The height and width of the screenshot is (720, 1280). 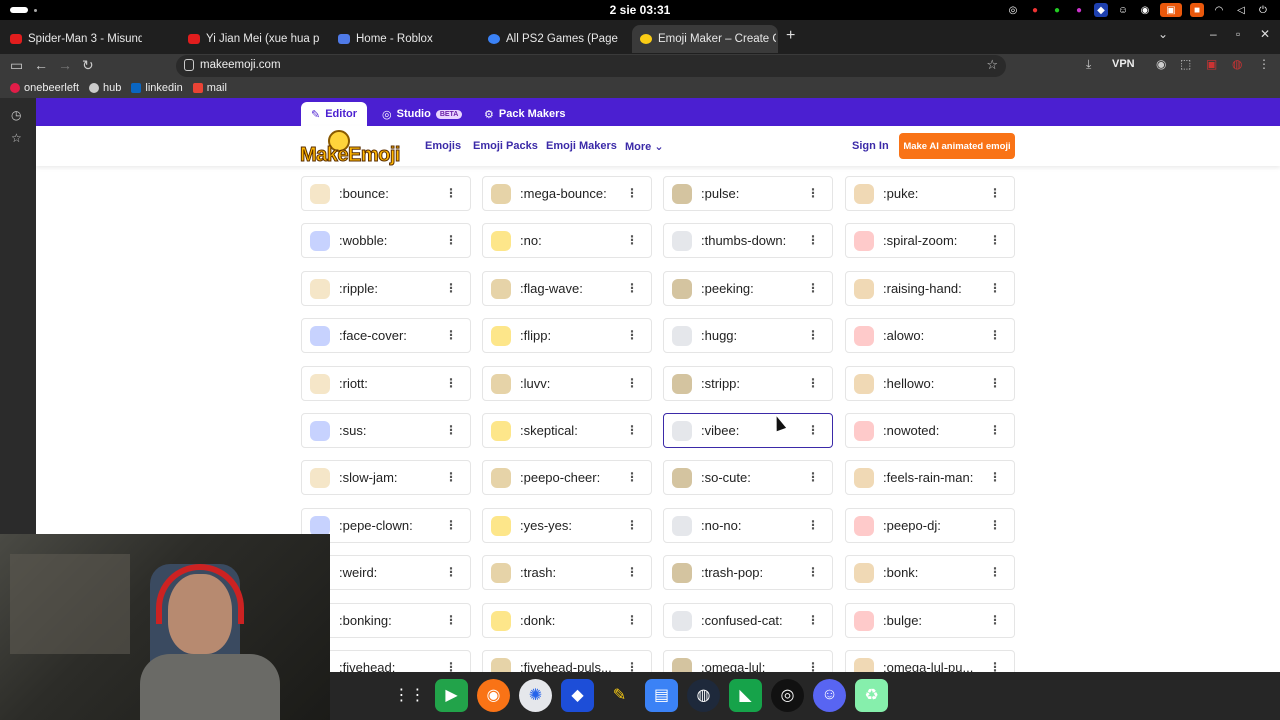 I want to click on emoji-card: :stripp: ⋮, so click(x=748, y=383).